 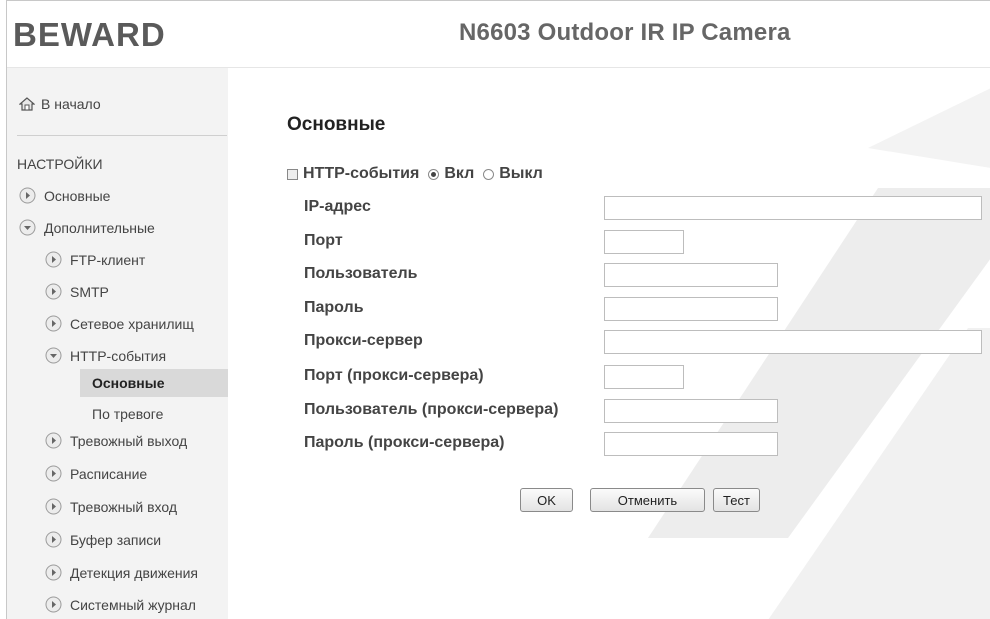 What do you see at coordinates (60, 164) in the screenshot?
I see `settings-heading: НАСТРОЙКИ` at bounding box center [60, 164].